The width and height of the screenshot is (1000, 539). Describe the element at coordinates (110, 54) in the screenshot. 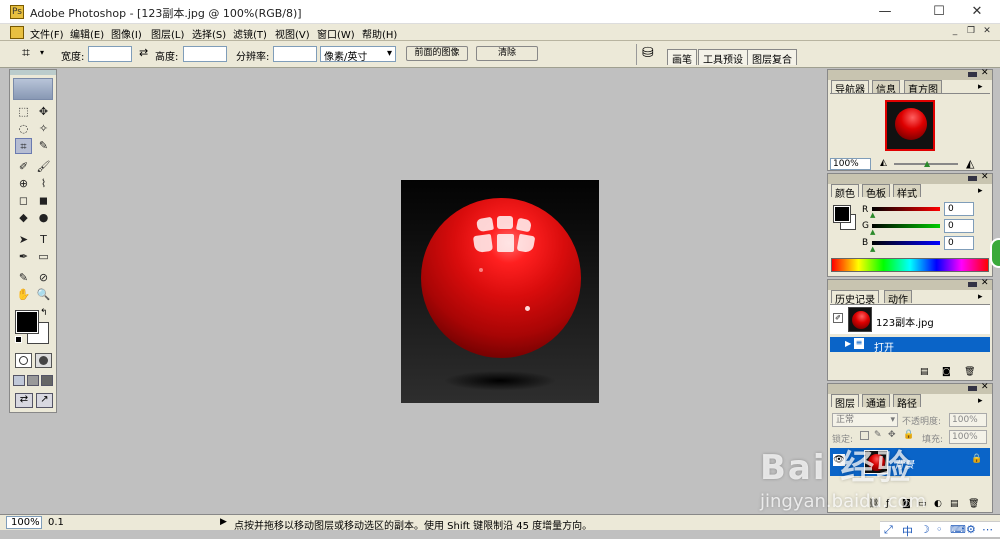

I see `width-input` at that location.